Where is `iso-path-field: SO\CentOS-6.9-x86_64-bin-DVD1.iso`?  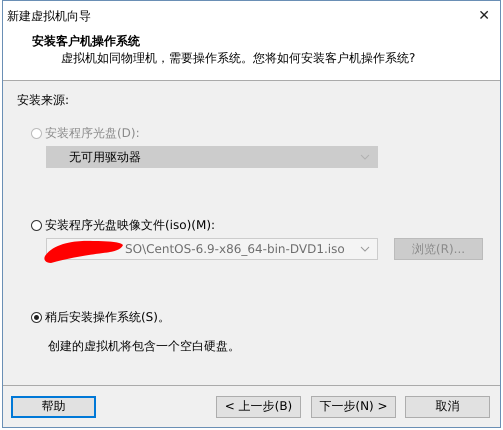
iso-path-field: SO\CentOS-6.9-x86_64-bin-DVD1.iso is located at coordinates (212, 249).